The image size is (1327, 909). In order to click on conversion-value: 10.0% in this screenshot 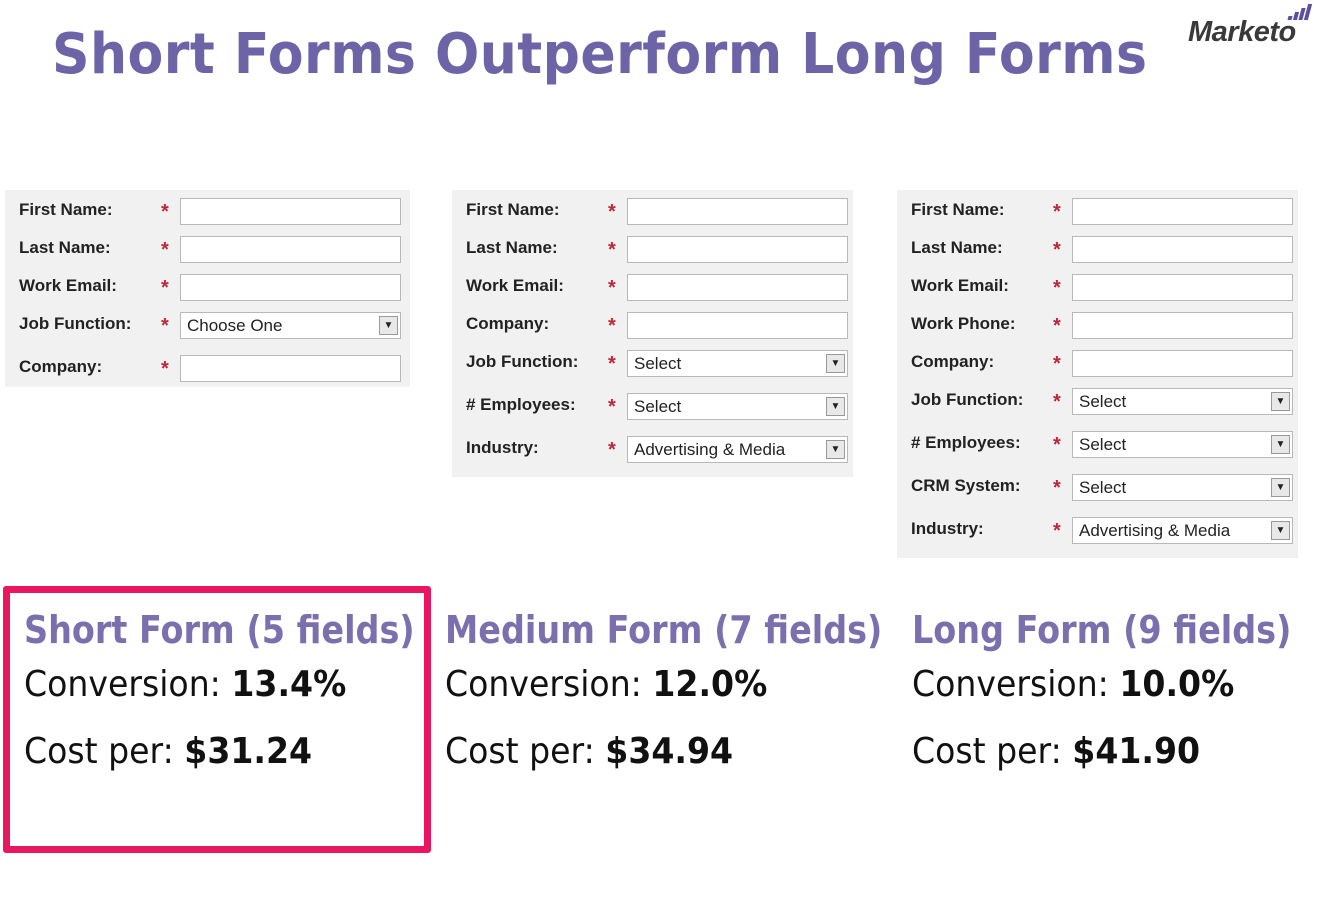, I will do `click(1177, 684)`.